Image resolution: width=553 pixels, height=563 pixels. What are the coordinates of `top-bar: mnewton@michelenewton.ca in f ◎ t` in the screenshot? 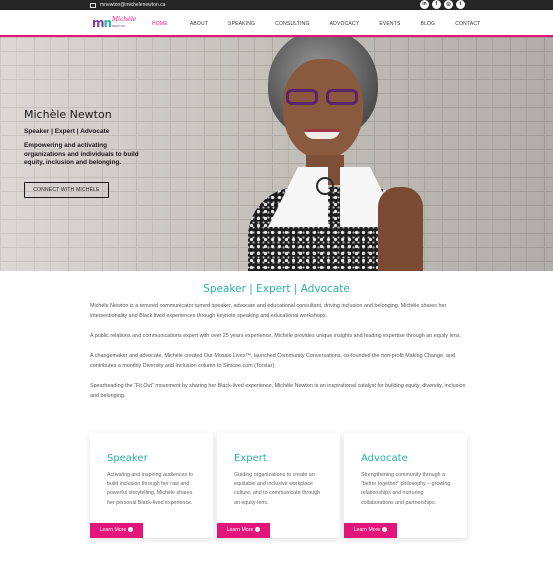 It's located at (276, 5).